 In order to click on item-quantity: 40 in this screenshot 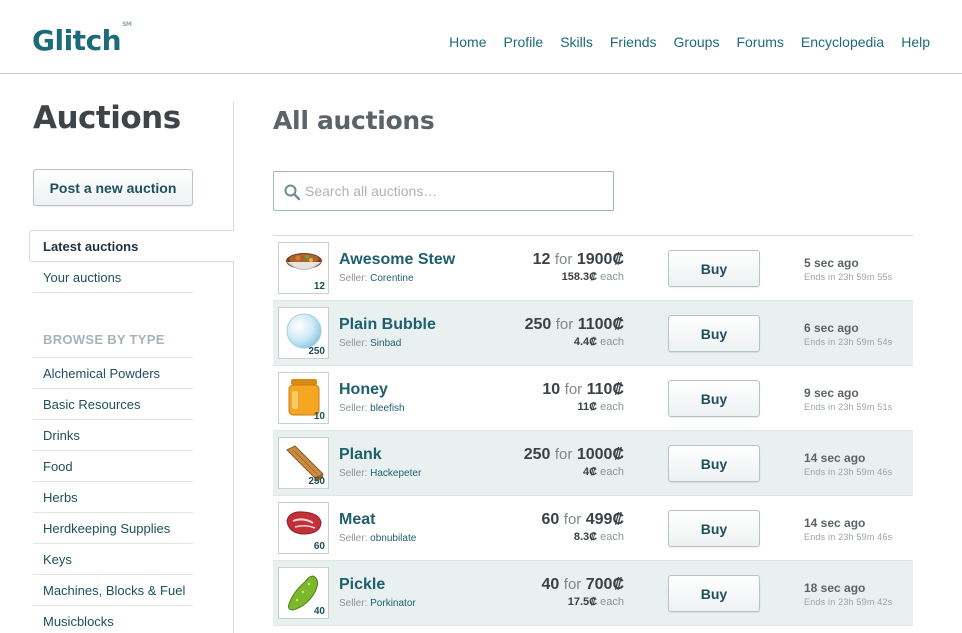, I will do `click(319, 611)`.